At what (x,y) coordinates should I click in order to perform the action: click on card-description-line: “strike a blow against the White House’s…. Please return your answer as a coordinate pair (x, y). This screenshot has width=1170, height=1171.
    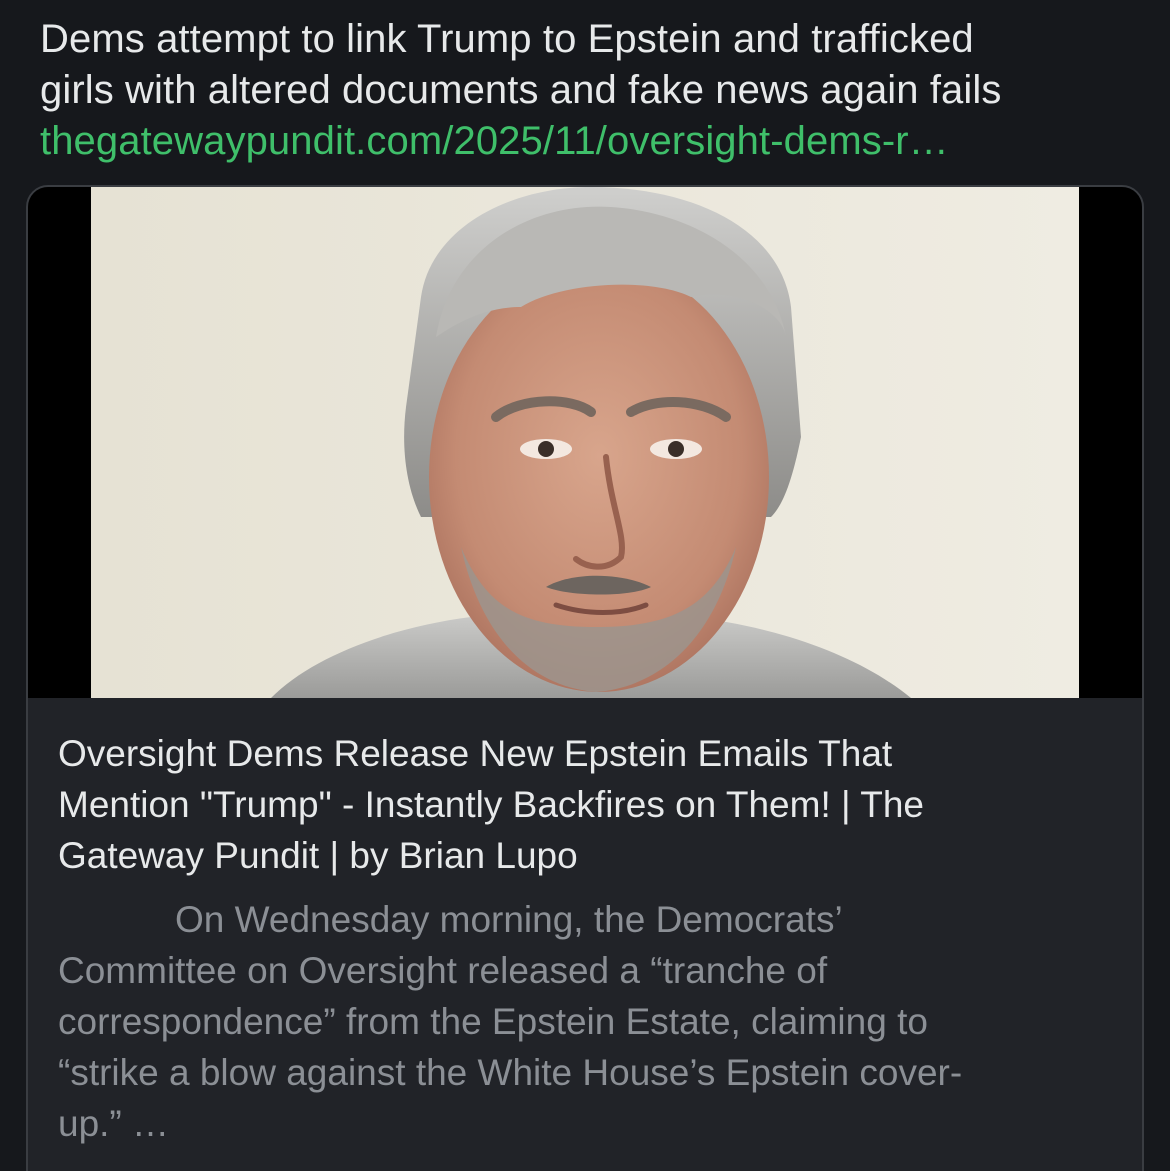
    Looking at the image, I should click on (510, 1072).